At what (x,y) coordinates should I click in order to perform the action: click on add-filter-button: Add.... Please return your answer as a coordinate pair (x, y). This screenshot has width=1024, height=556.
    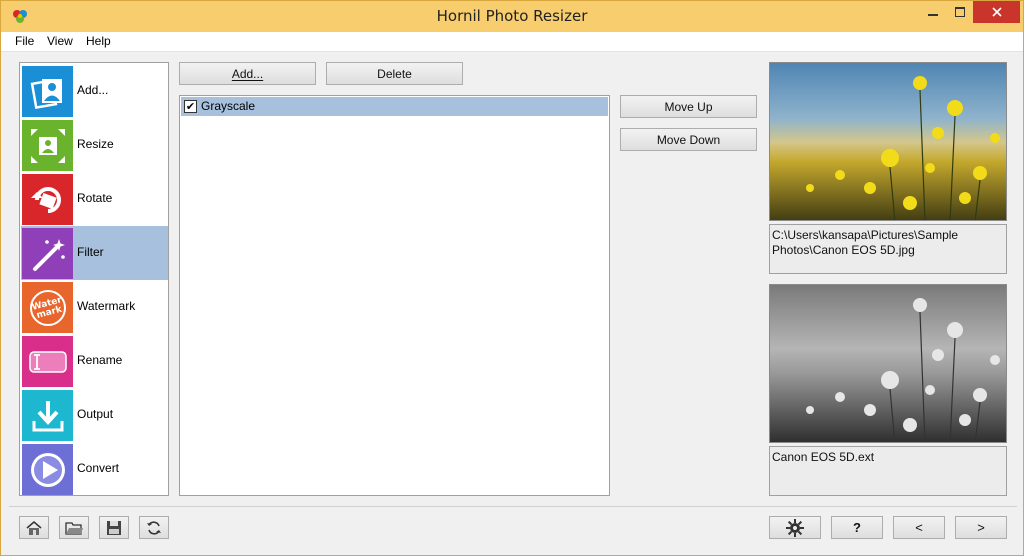
    Looking at the image, I should click on (247, 73).